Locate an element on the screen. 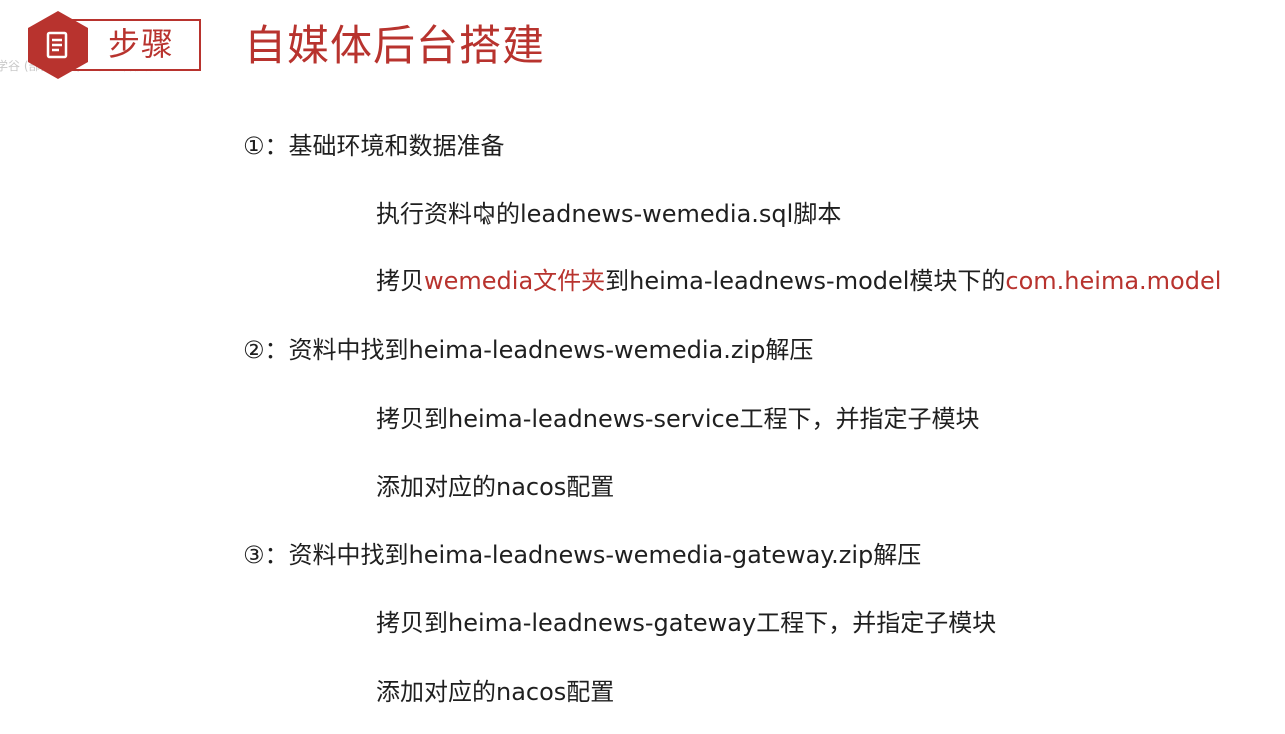 The width and height of the screenshot is (1285, 734). document-icon is located at coordinates (57, 45).